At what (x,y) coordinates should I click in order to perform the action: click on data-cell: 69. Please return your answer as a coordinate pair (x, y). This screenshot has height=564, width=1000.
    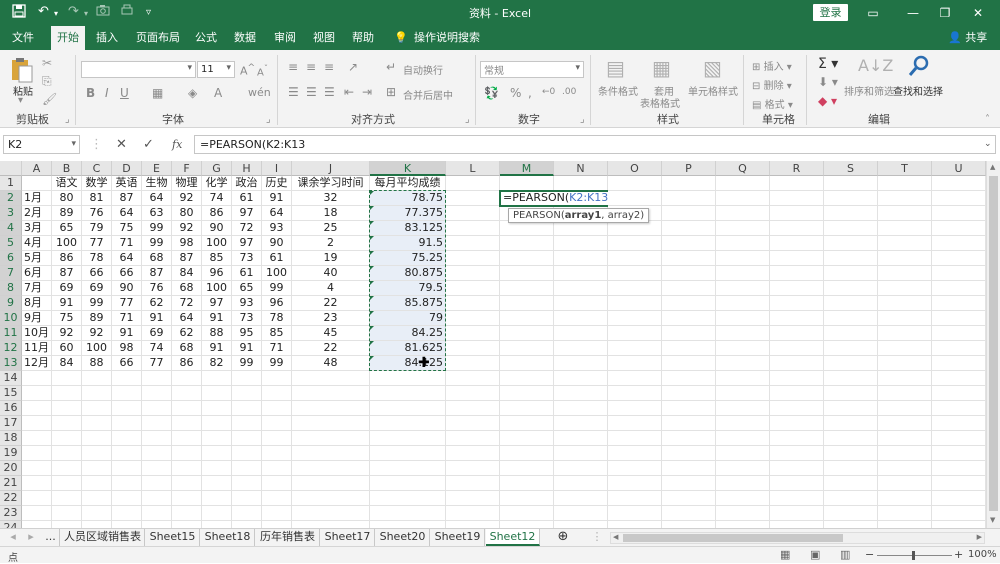
    Looking at the image, I should click on (67, 288).